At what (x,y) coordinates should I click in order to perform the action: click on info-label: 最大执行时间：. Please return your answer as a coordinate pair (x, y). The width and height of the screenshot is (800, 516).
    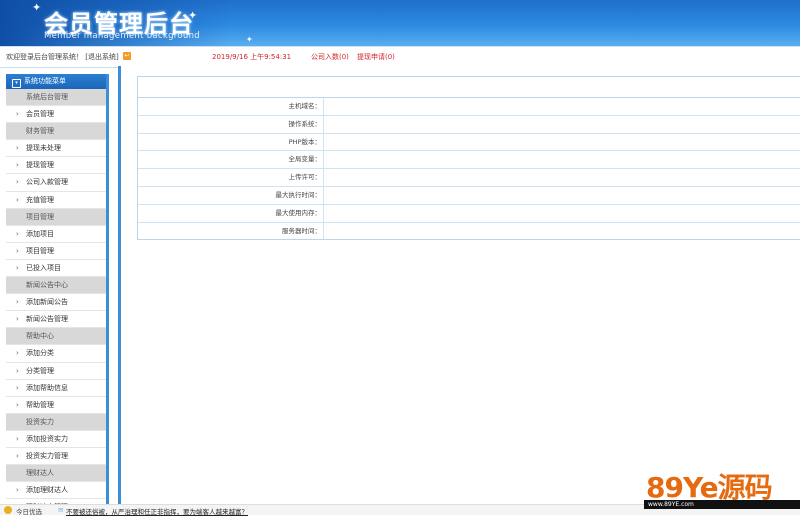
    Looking at the image, I should click on (231, 195).